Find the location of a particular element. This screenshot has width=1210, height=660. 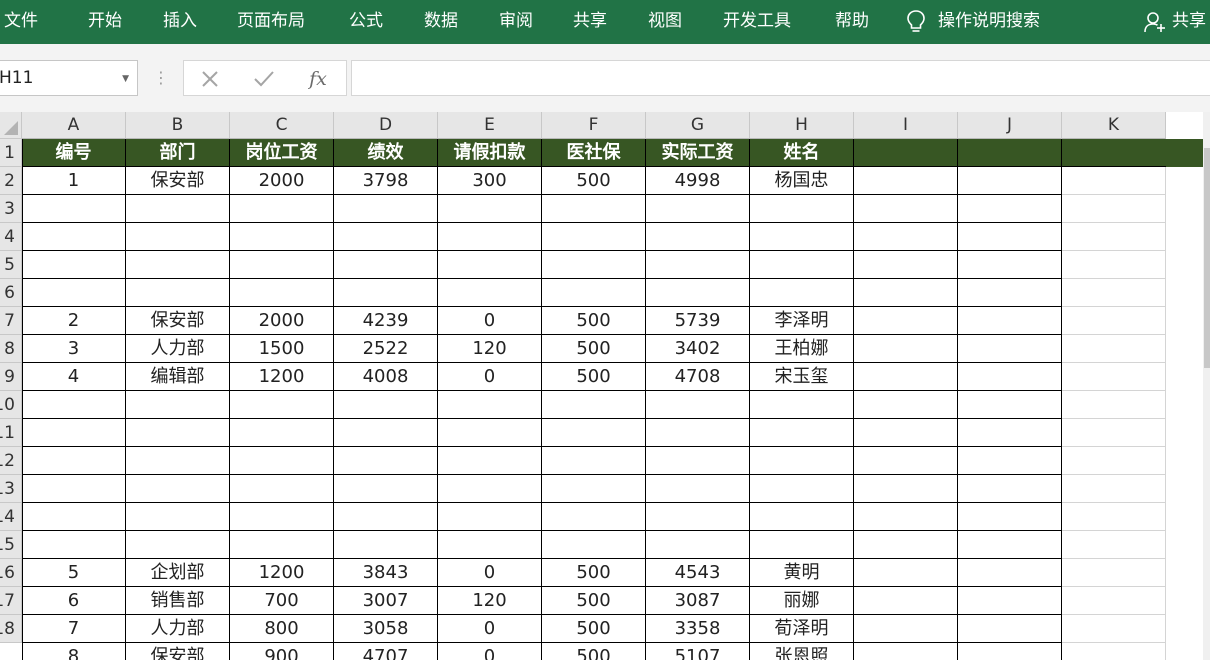

tab-page-layout: 页面布局 is located at coordinates (271, 22).